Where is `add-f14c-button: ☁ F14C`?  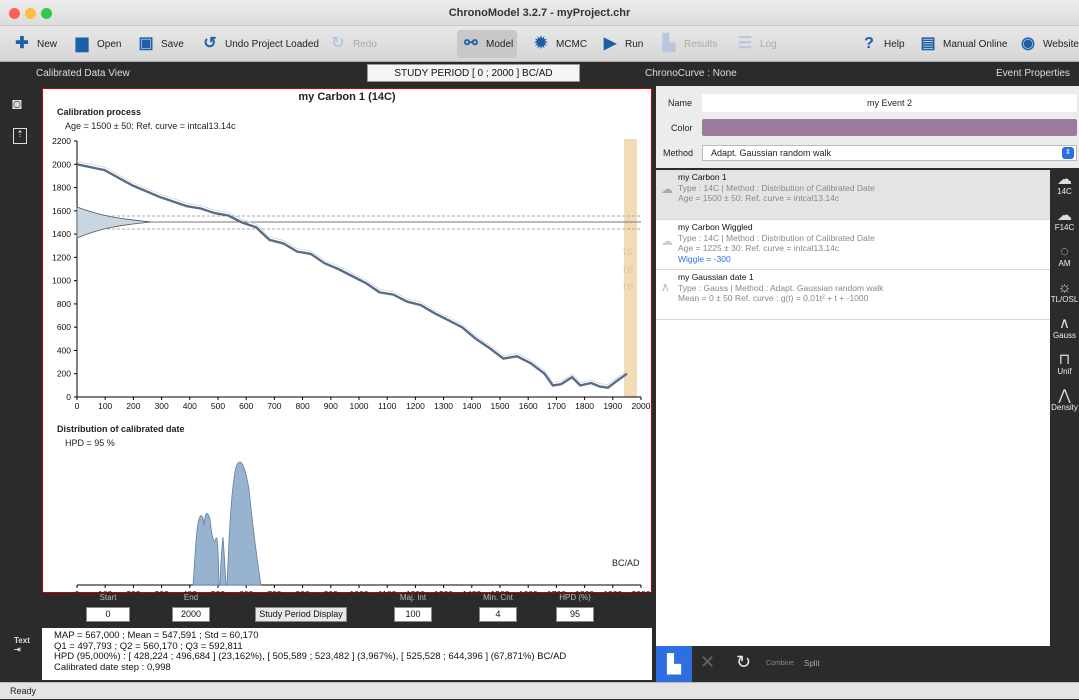
add-f14c-button: ☁ F14C is located at coordinates (1064, 220).